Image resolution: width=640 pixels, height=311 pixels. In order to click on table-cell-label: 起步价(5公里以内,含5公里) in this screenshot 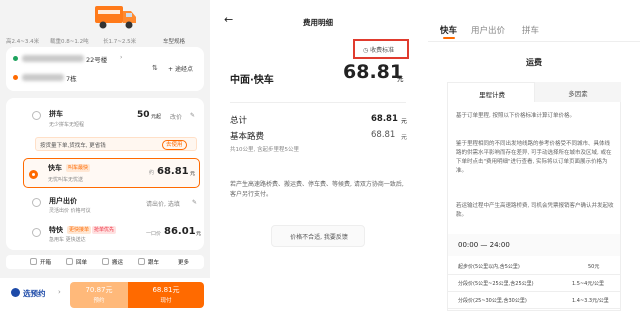, I will do `click(489, 267)`.